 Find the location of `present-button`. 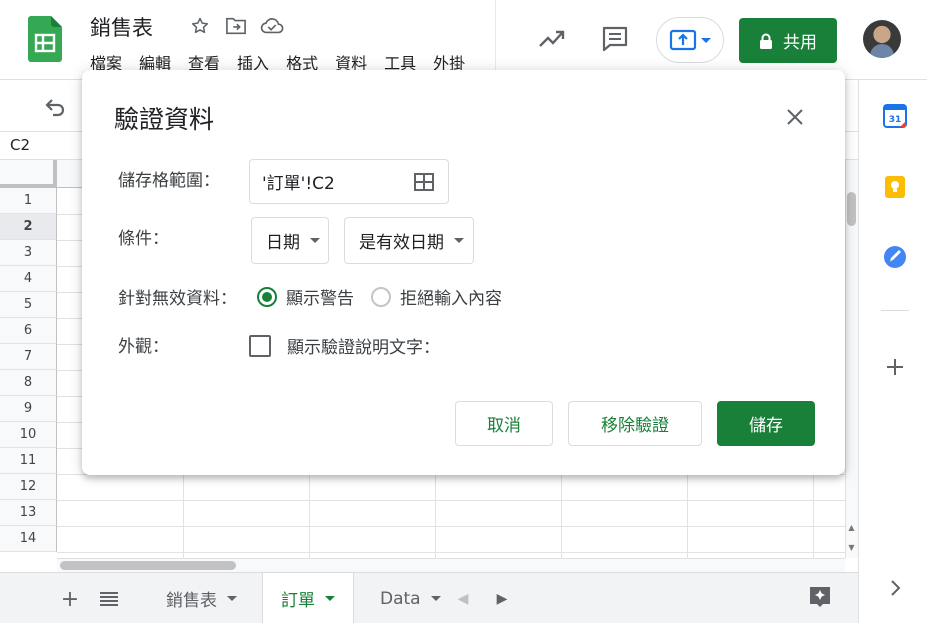

present-button is located at coordinates (690, 40).